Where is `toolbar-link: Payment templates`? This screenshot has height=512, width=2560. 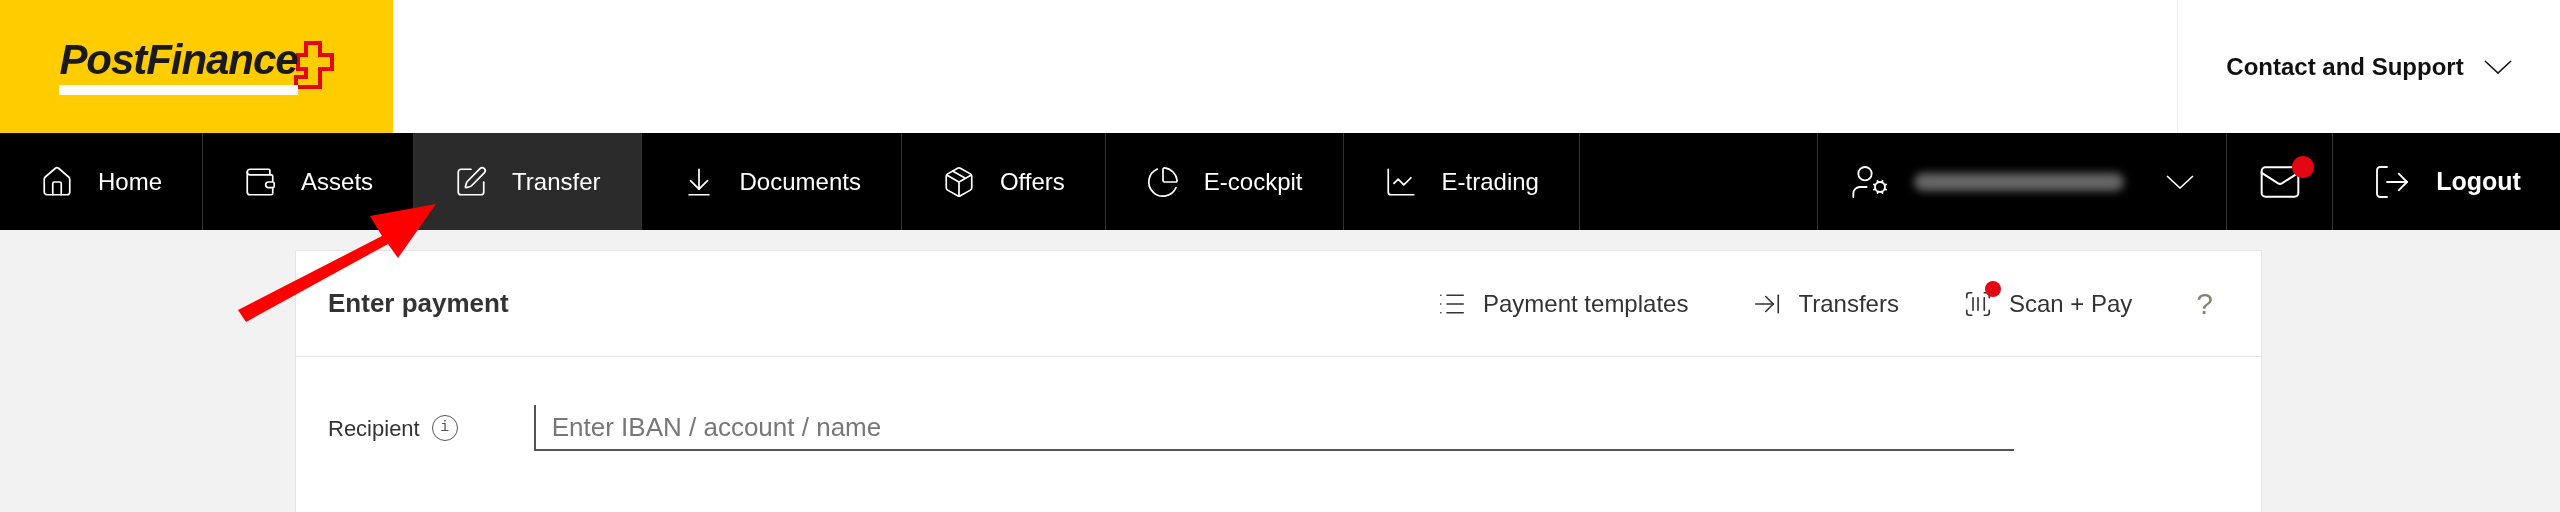
toolbar-link: Payment templates is located at coordinates (1563, 303).